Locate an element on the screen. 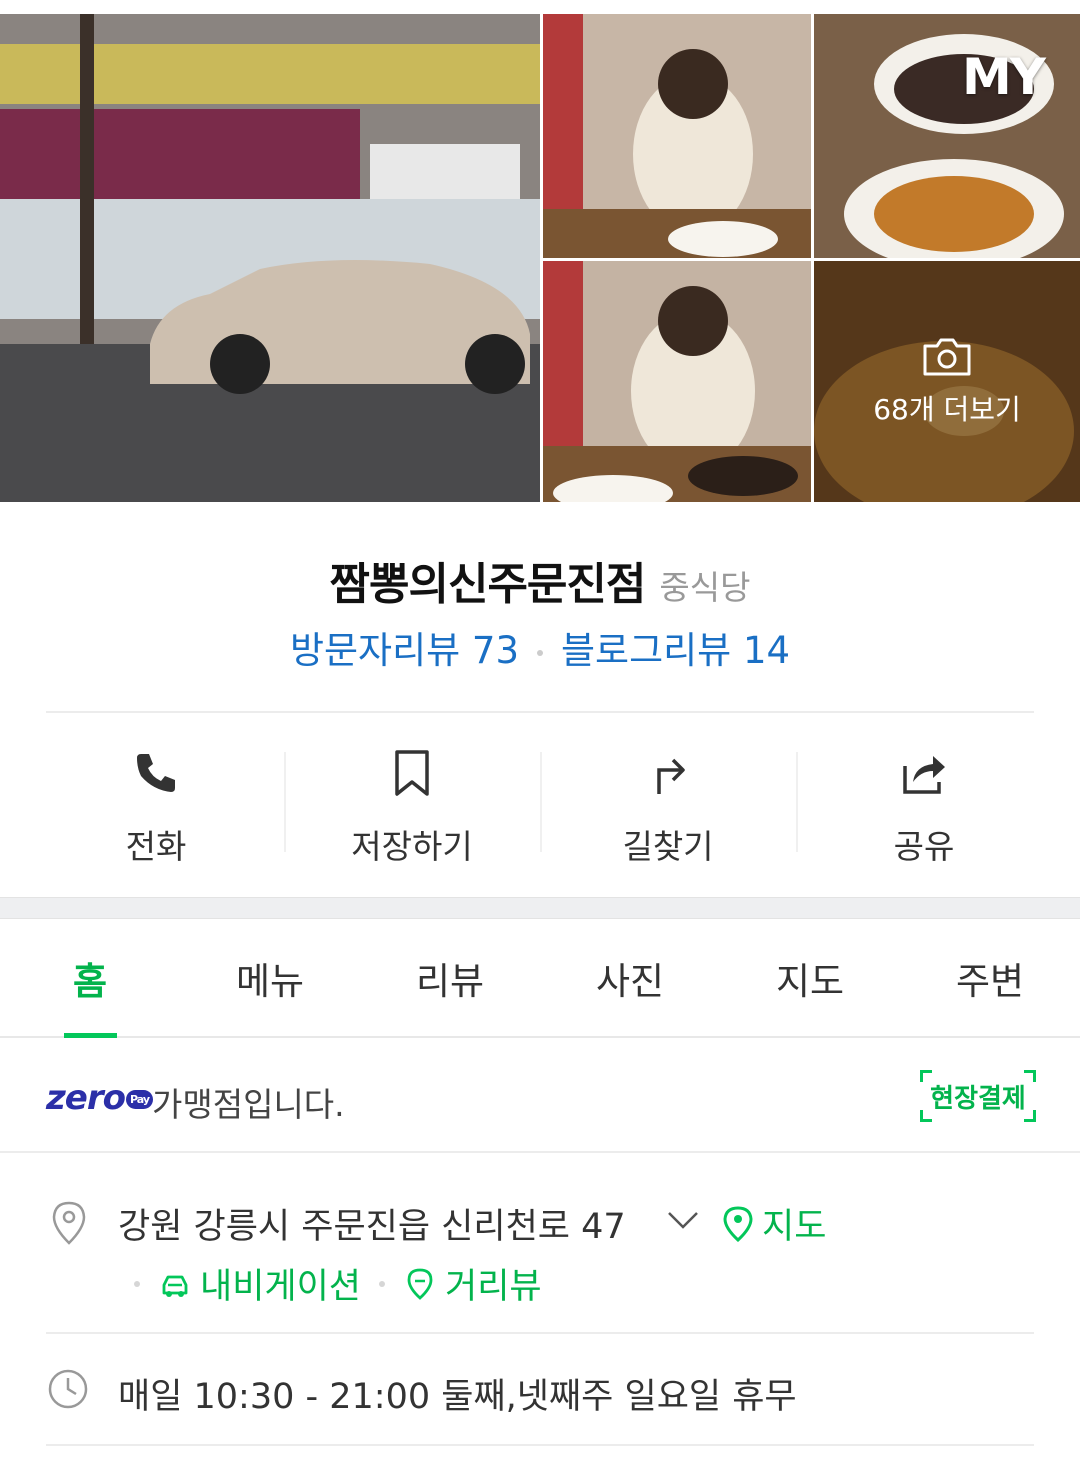 The image size is (1080, 1481). zeropay-logo: zero Pay is located at coordinates (100, 1098).